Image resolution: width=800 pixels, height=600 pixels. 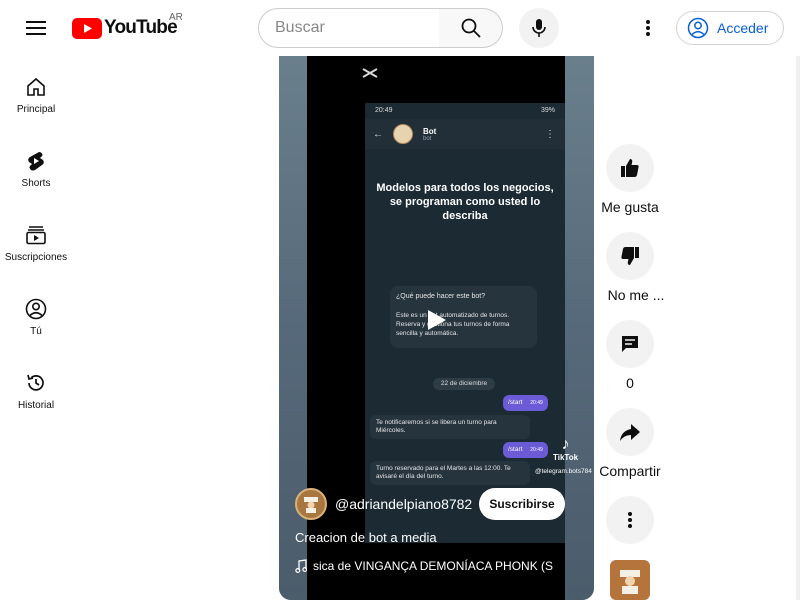 What do you see at coordinates (441, 296) in the screenshot?
I see `bot-card-title: ¿Qué puede hacer este bot?` at bounding box center [441, 296].